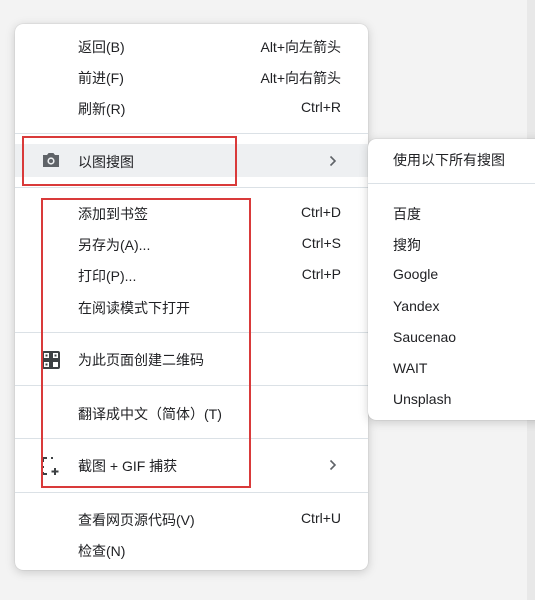  What do you see at coordinates (424, 337) in the screenshot?
I see `submenu-item-saucenao: Saucenao` at bounding box center [424, 337].